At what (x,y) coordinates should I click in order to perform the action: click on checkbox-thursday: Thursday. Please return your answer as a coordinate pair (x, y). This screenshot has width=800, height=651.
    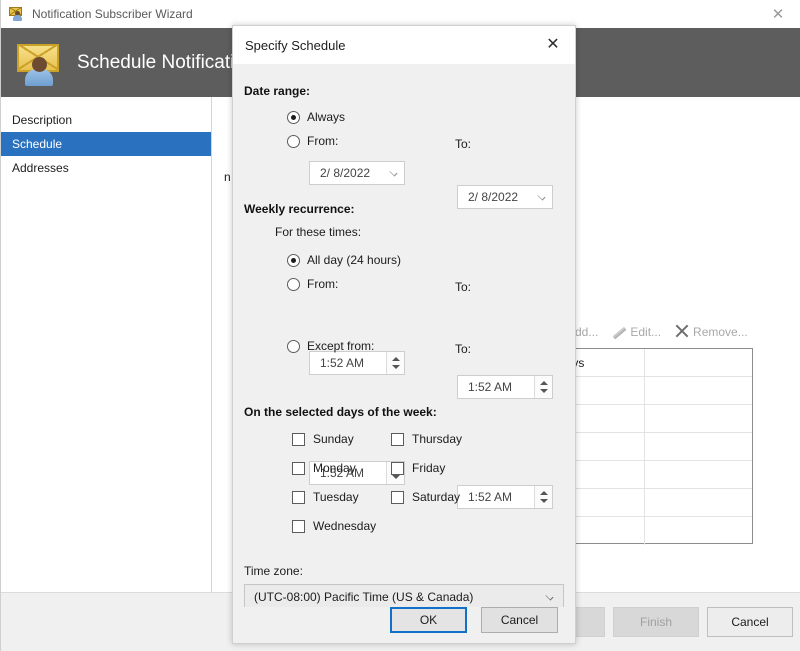
    Looking at the image, I should click on (426, 439).